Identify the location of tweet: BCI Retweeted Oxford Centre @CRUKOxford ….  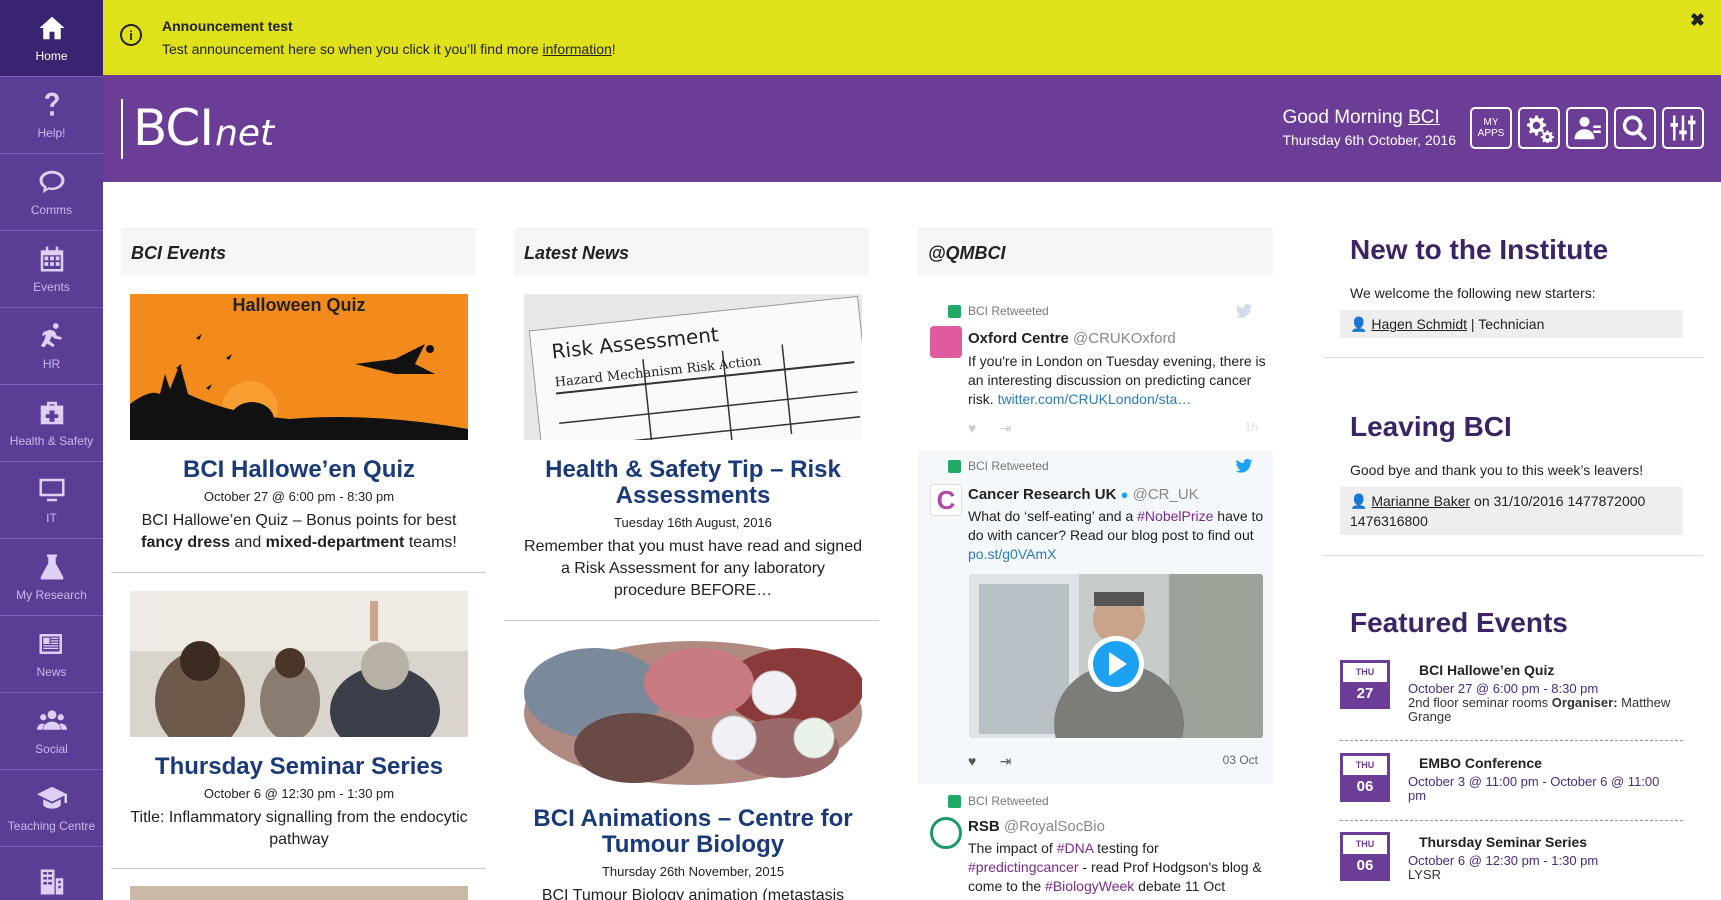
(1095, 372).